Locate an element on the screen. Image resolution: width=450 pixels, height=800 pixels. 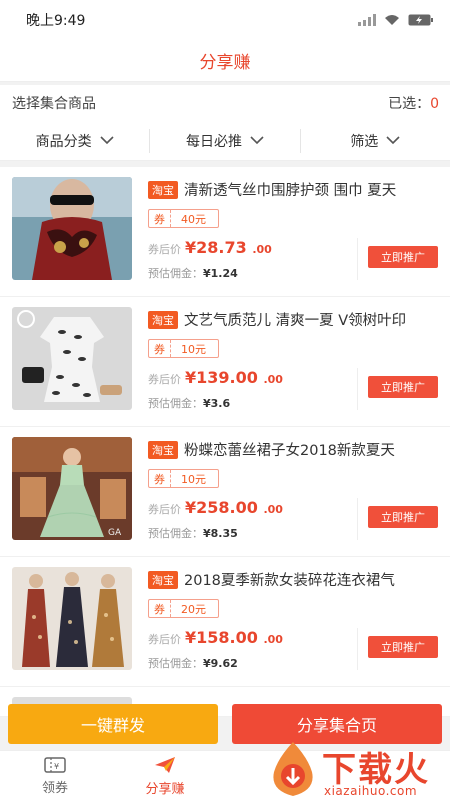
filter-label: 每日必推 is located at coordinates (213, 141).